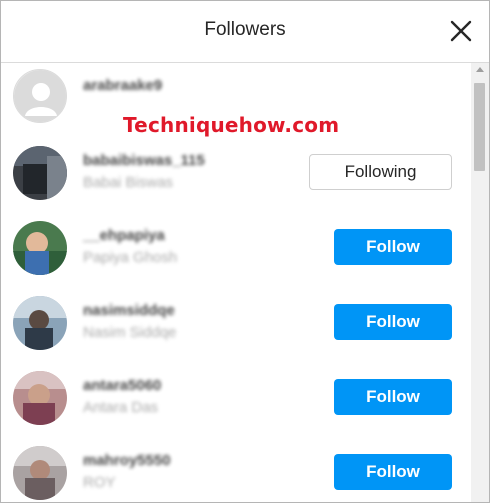  Describe the element at coordinates (480, 282) in the screenshot. I see `scrollbar` at that location.